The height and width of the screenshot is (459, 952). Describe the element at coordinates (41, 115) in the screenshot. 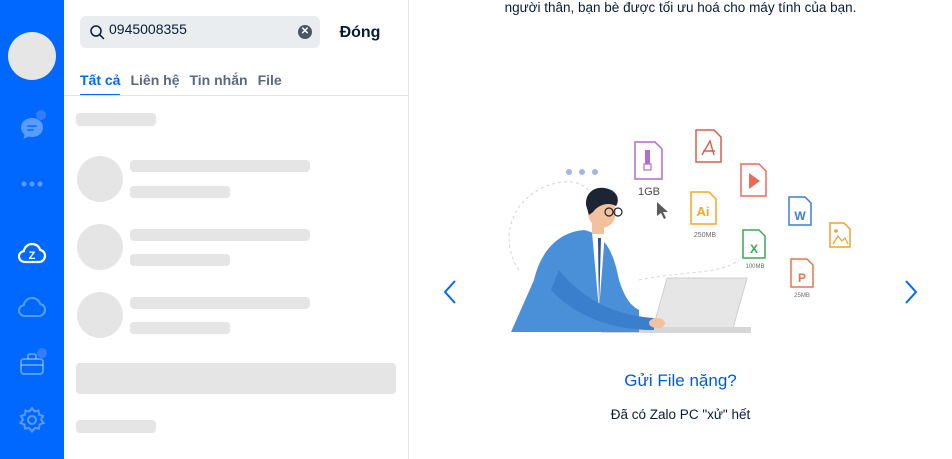

I see `unread-badge` at that location.